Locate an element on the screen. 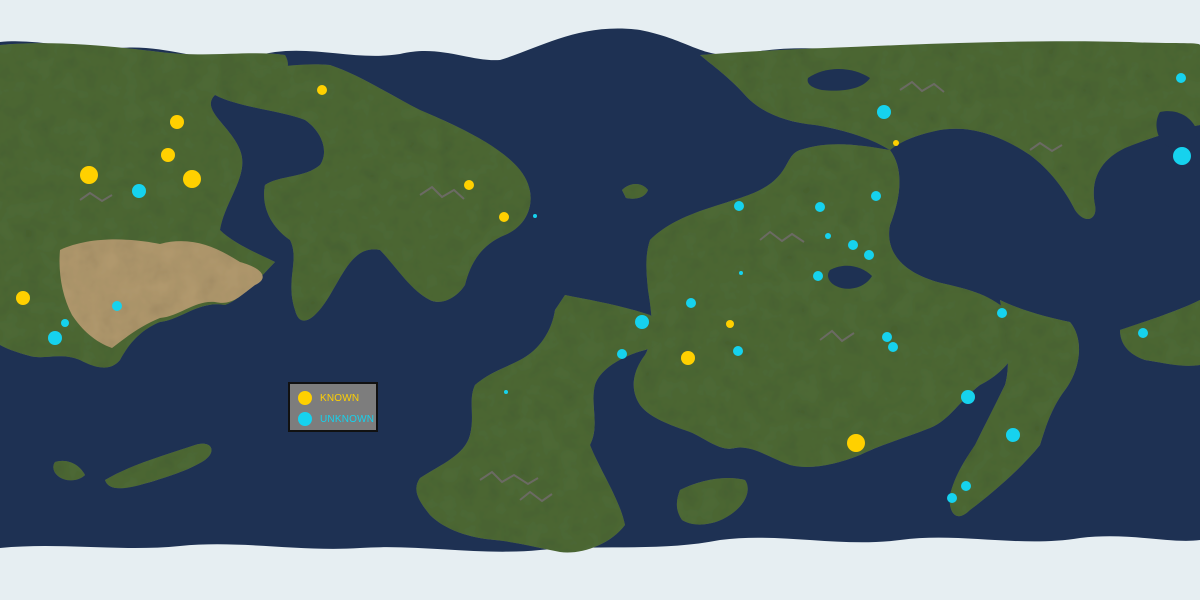 This screenshot has height=600, width=1200. legend-known-row: KNOWN is located at coordinates (328, 398).